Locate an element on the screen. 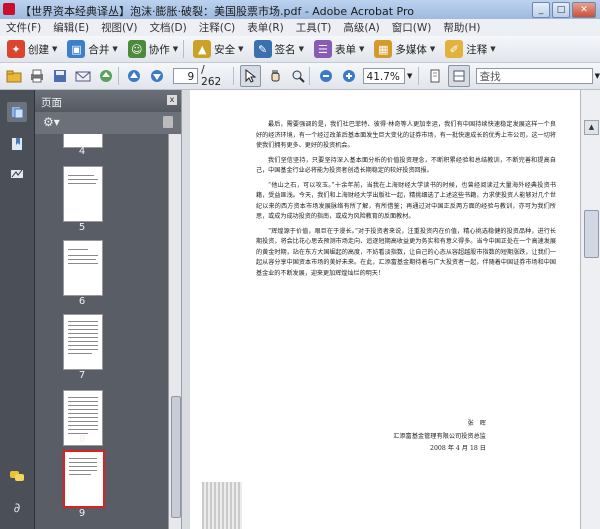 Image resolution: width=600 pixels, height=529 pixels. select-tool-icon is located at coordinates (250, 76).